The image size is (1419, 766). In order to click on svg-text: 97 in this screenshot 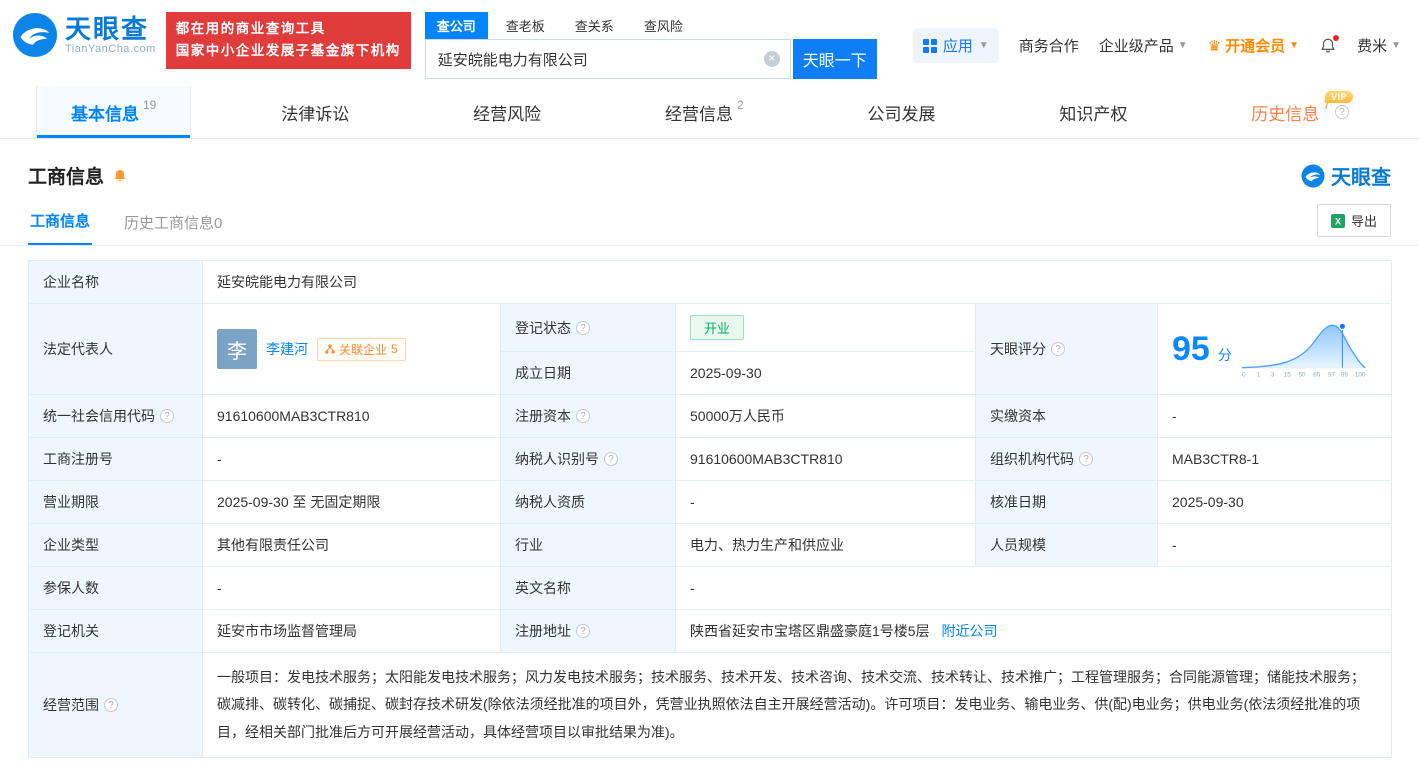, I will do `click(1332, 375)`.